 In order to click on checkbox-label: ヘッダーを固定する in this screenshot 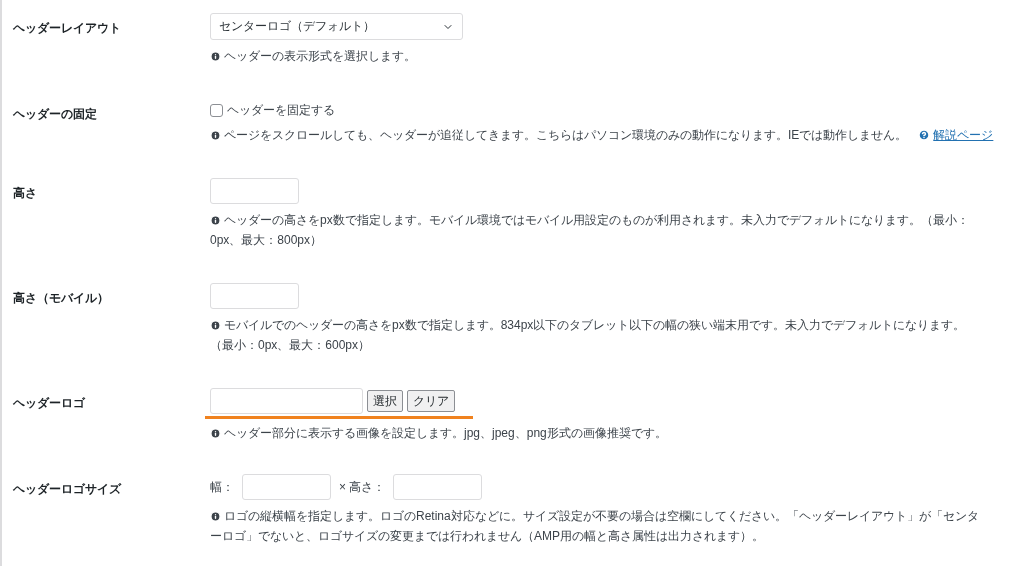, I will do `click(281, 110)`.